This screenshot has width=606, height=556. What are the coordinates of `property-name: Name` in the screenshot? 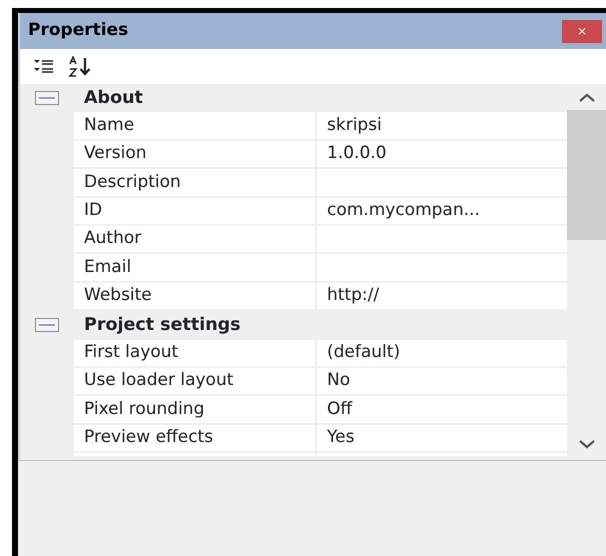 It's located at (195, 126).